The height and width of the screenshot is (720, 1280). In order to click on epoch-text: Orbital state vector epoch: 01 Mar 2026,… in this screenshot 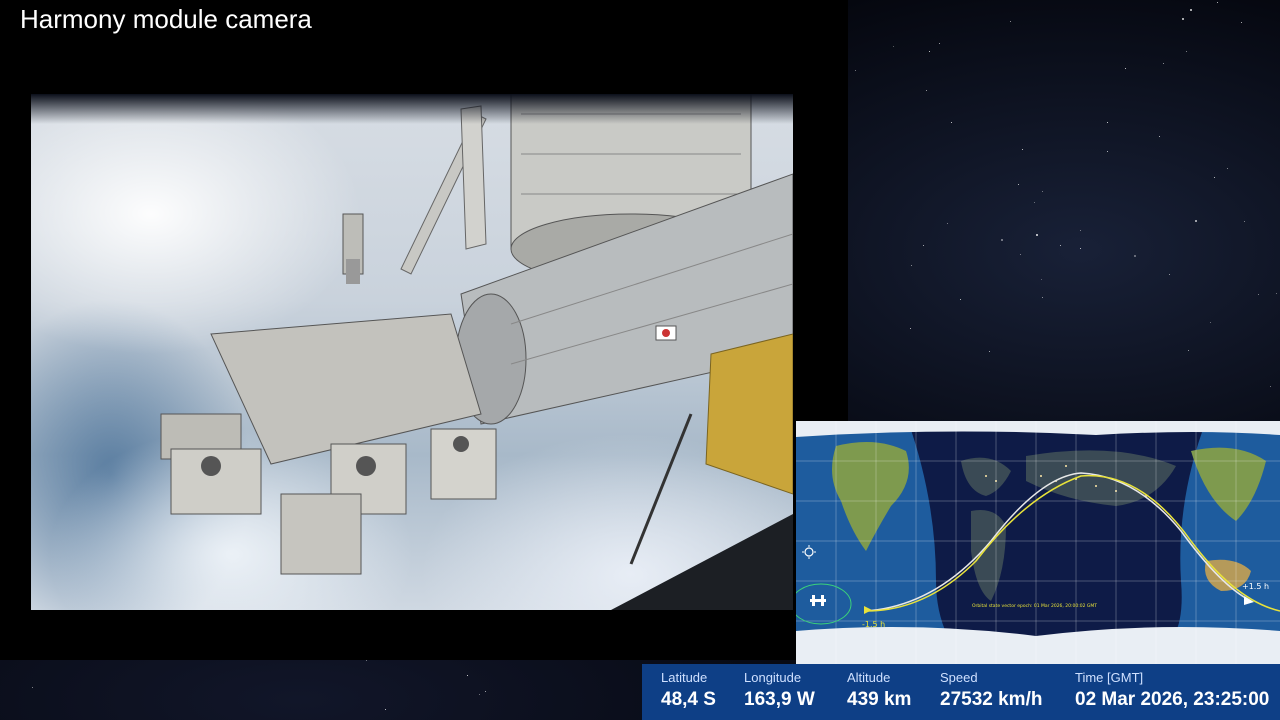, I will do `click(1034, 606)`.